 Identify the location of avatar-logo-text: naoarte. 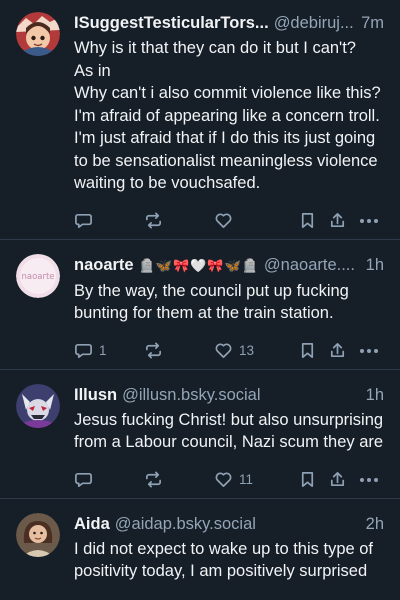
(37, 277).